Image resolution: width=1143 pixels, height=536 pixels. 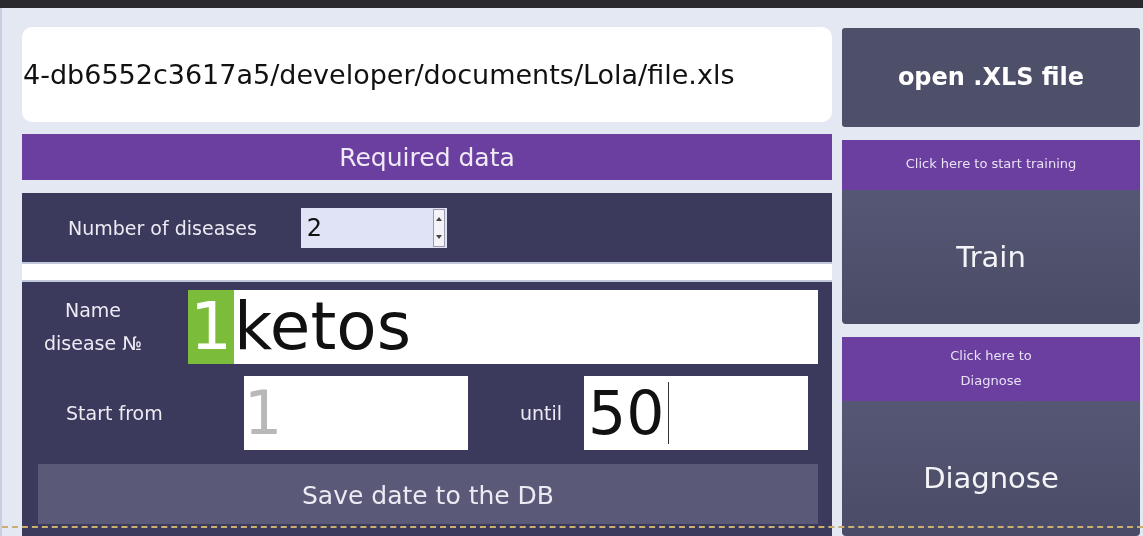 What do you see at coordinates (696, 412) in the screenshot?
I see `until-field: 50` at bounding box center [696, 412].